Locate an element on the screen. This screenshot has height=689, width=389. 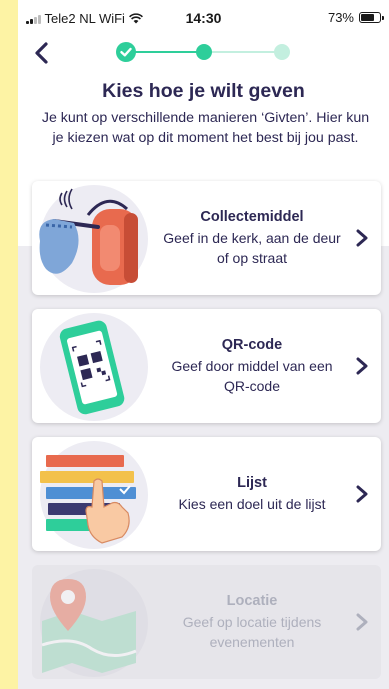
list-hand-icon is located at coordinates (94, 495).